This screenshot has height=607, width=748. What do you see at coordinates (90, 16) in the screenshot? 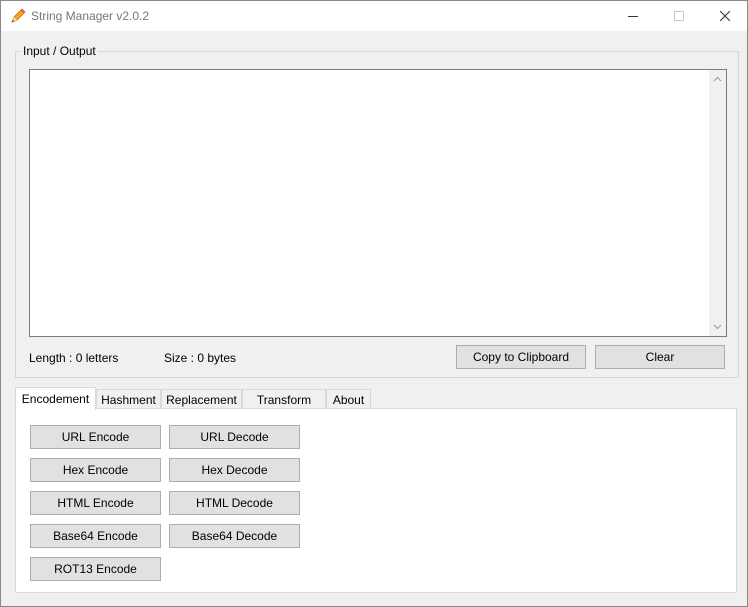
I see `window-title: String Manager v2.0.2` at bounding box center [90, 16].